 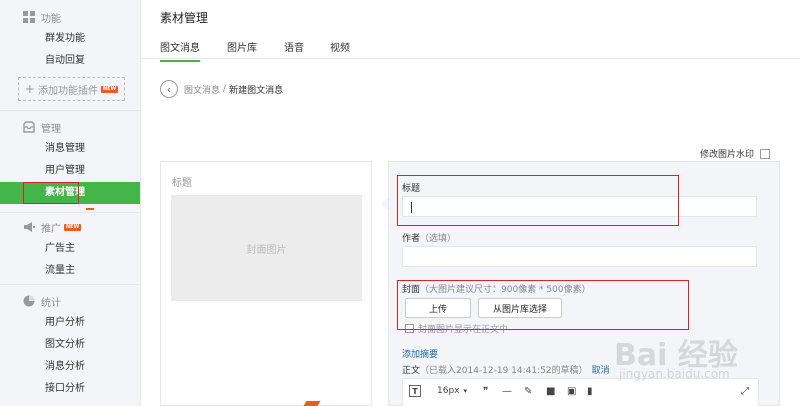 What do you see at coordinates (51, 303) in the screenshot?
I see `sidebar-head-label: 统计` at bounding box center [51, 303].